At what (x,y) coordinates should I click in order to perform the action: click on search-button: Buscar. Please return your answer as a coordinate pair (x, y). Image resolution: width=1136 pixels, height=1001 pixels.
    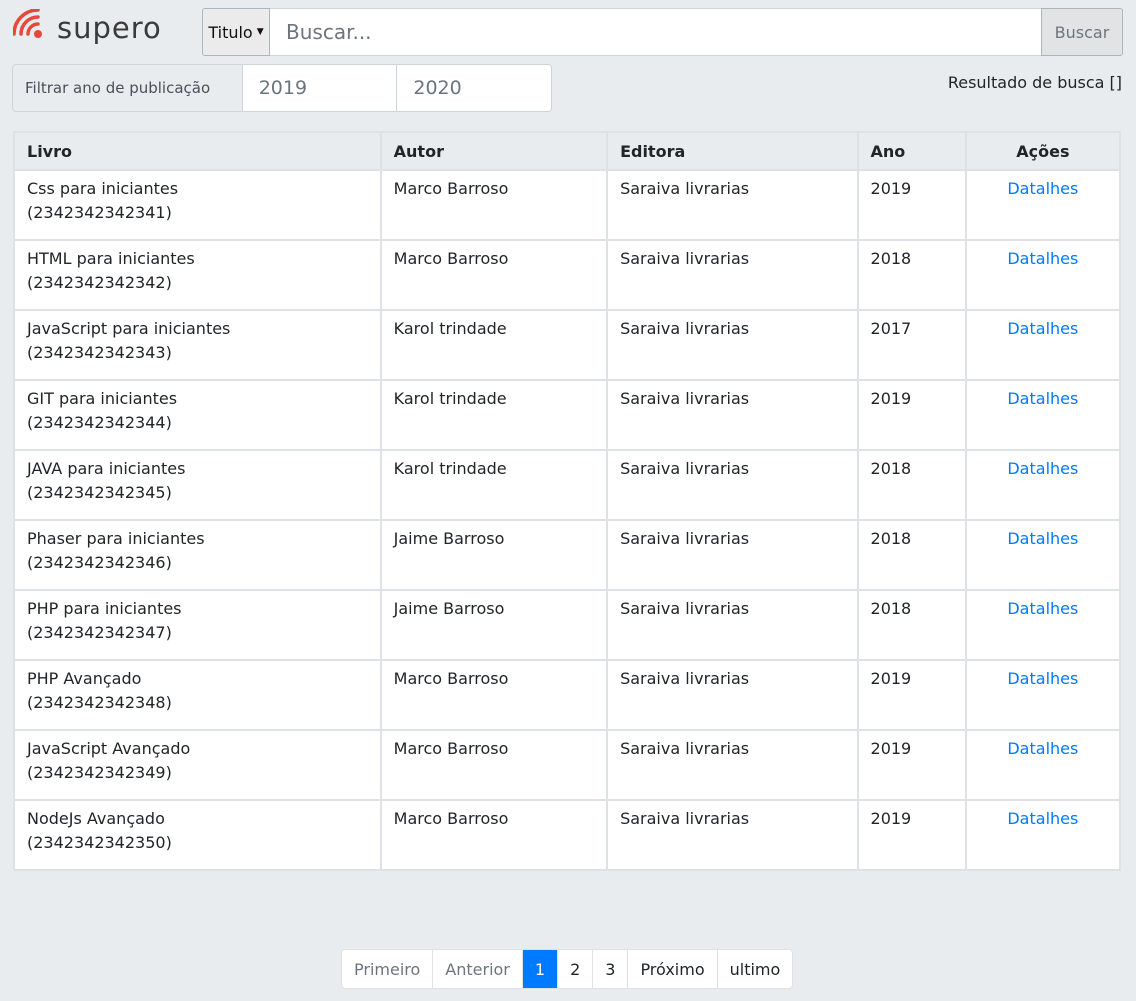
    Looking at the image, I should click on (1082, 32).